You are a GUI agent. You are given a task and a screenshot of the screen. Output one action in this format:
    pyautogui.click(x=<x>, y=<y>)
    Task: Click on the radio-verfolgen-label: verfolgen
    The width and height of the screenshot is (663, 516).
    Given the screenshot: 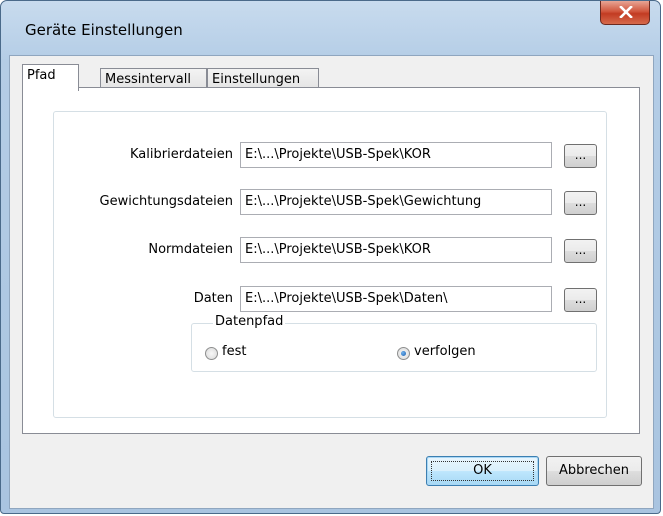 What is the action you would take?
    pyautogui.click(x=445, y=351)
    